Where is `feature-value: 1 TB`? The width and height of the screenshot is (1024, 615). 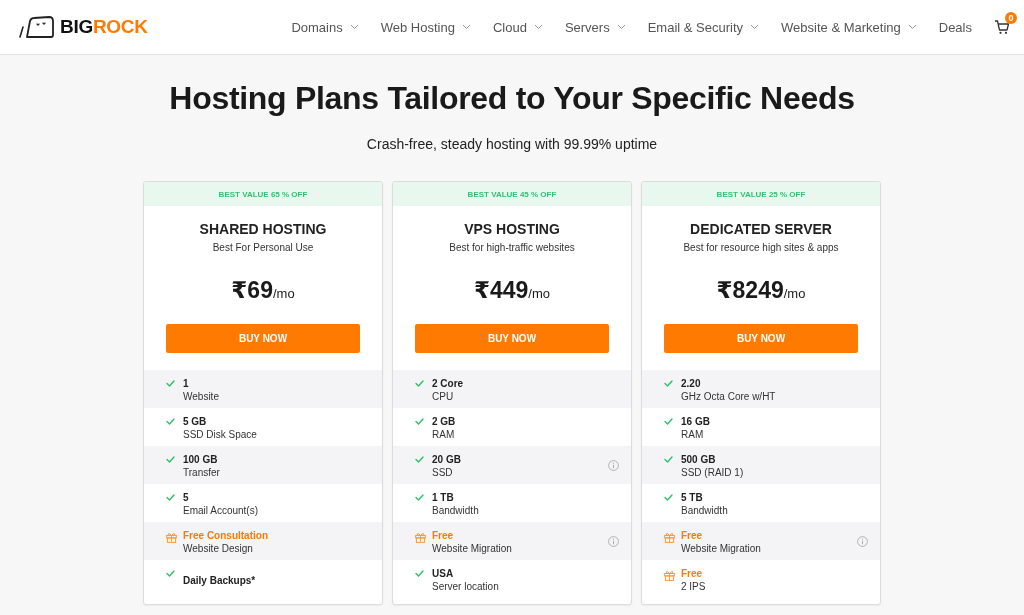 feature-value: 1 TB is located at coordinates (443, 497).